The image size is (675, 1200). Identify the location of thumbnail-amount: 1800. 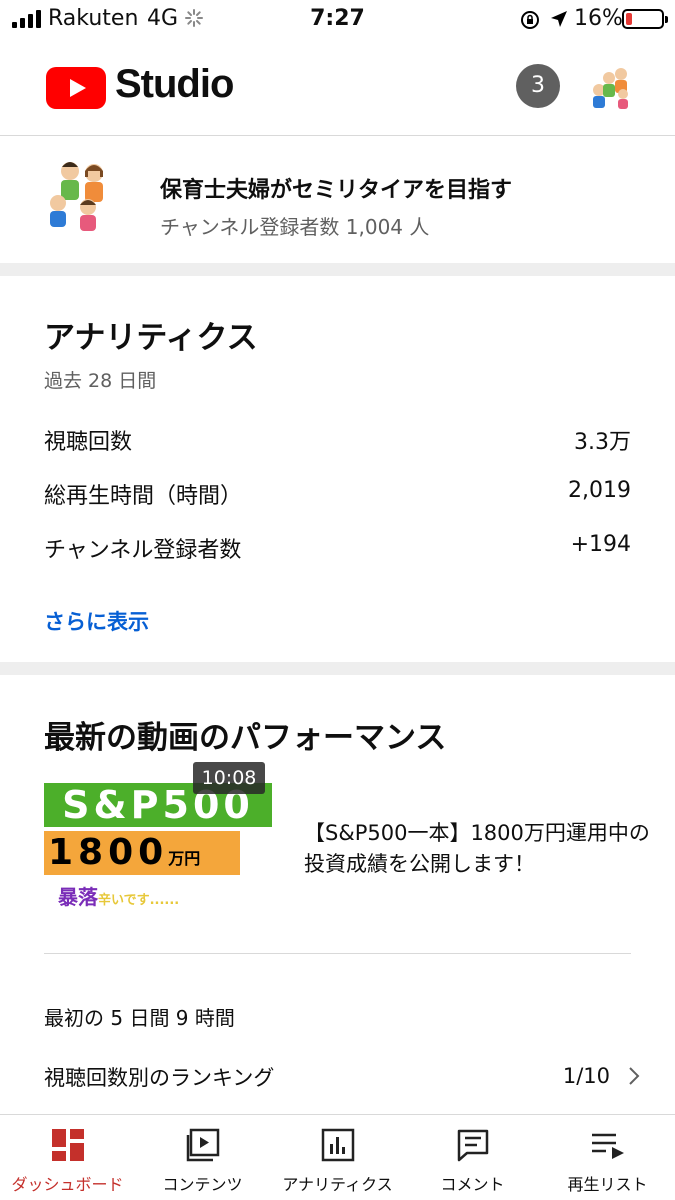
(108, 852).